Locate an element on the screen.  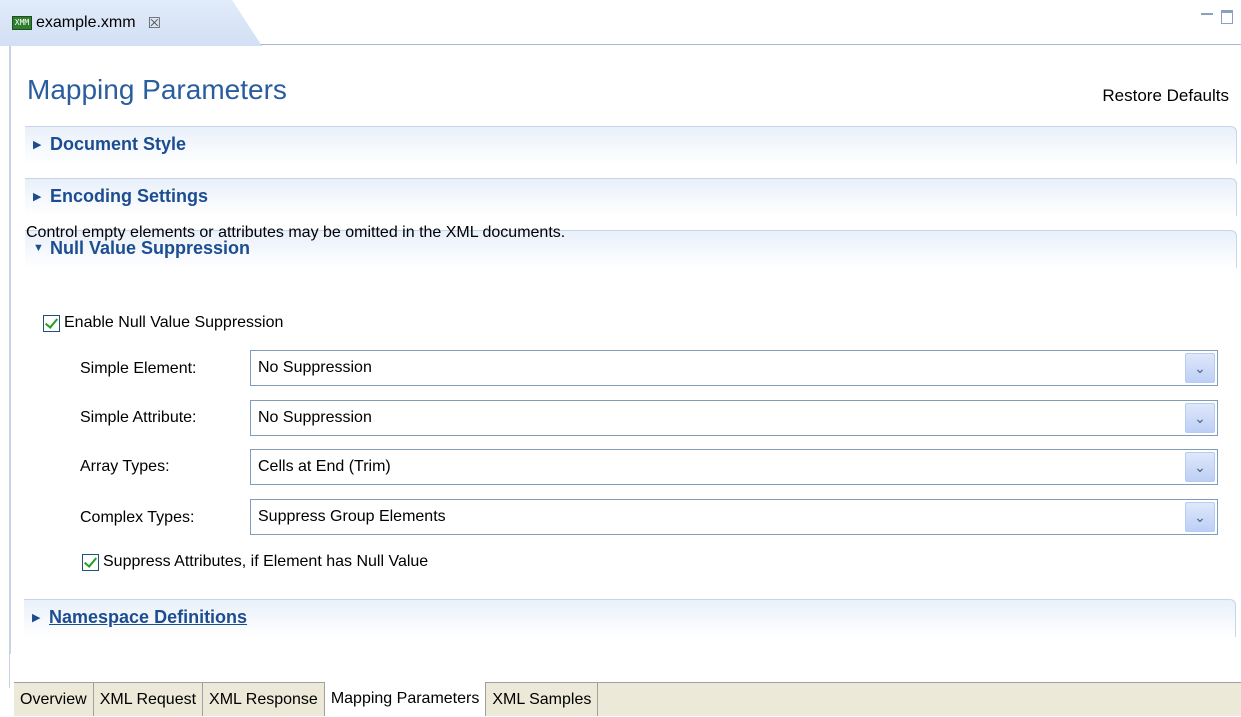
close-icon: ☒ is located at coordinates (154, 23).